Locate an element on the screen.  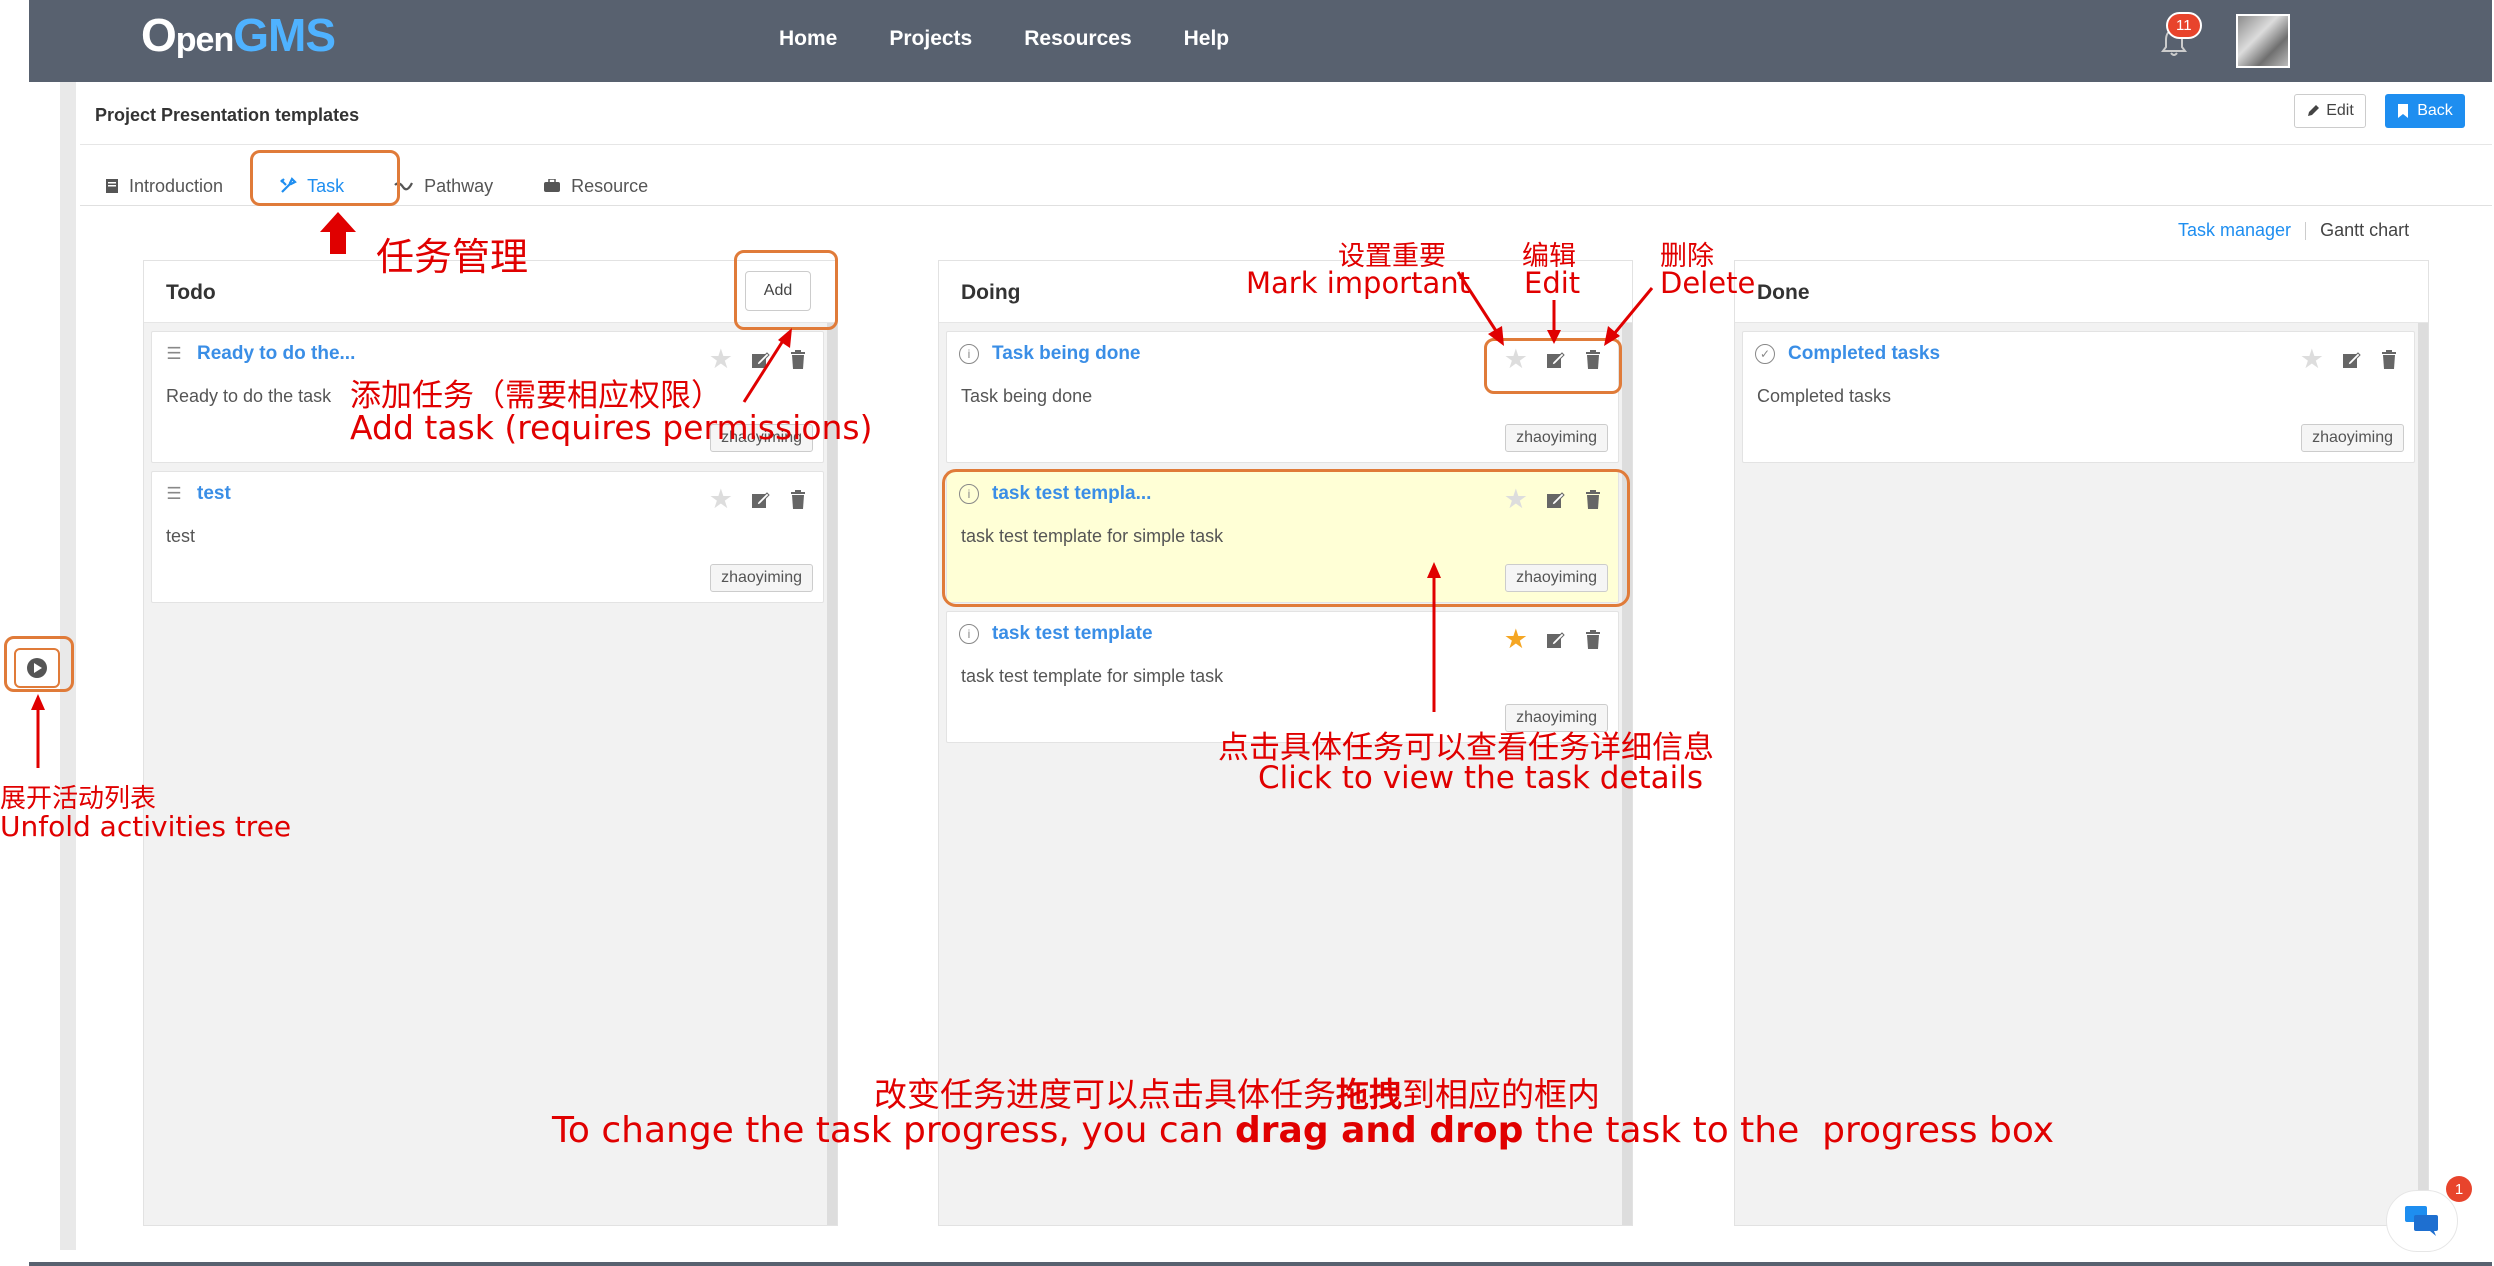
nav-projects: Projects is located at coordinates (930, 39).